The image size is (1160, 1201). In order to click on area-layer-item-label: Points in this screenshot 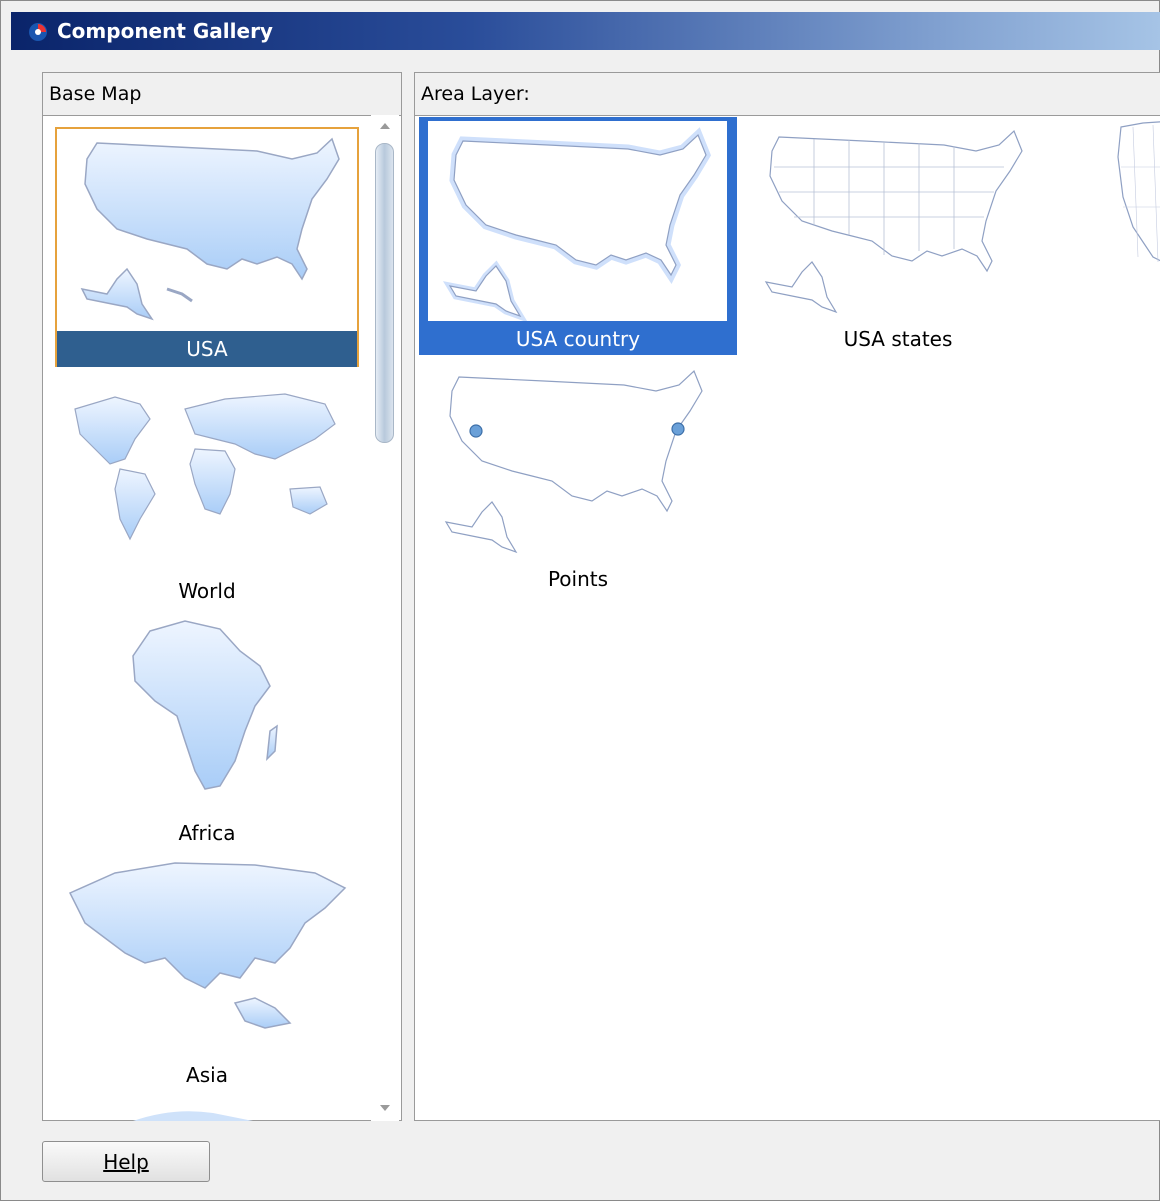, I will do `click(578, 579)`.